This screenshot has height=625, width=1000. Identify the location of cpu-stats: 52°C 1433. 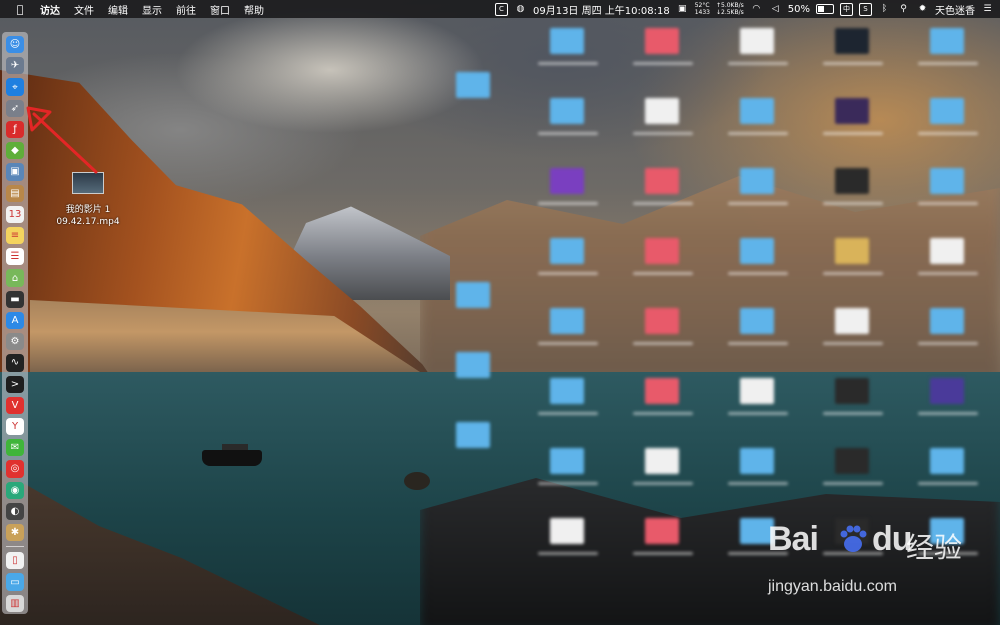
(702, 9).